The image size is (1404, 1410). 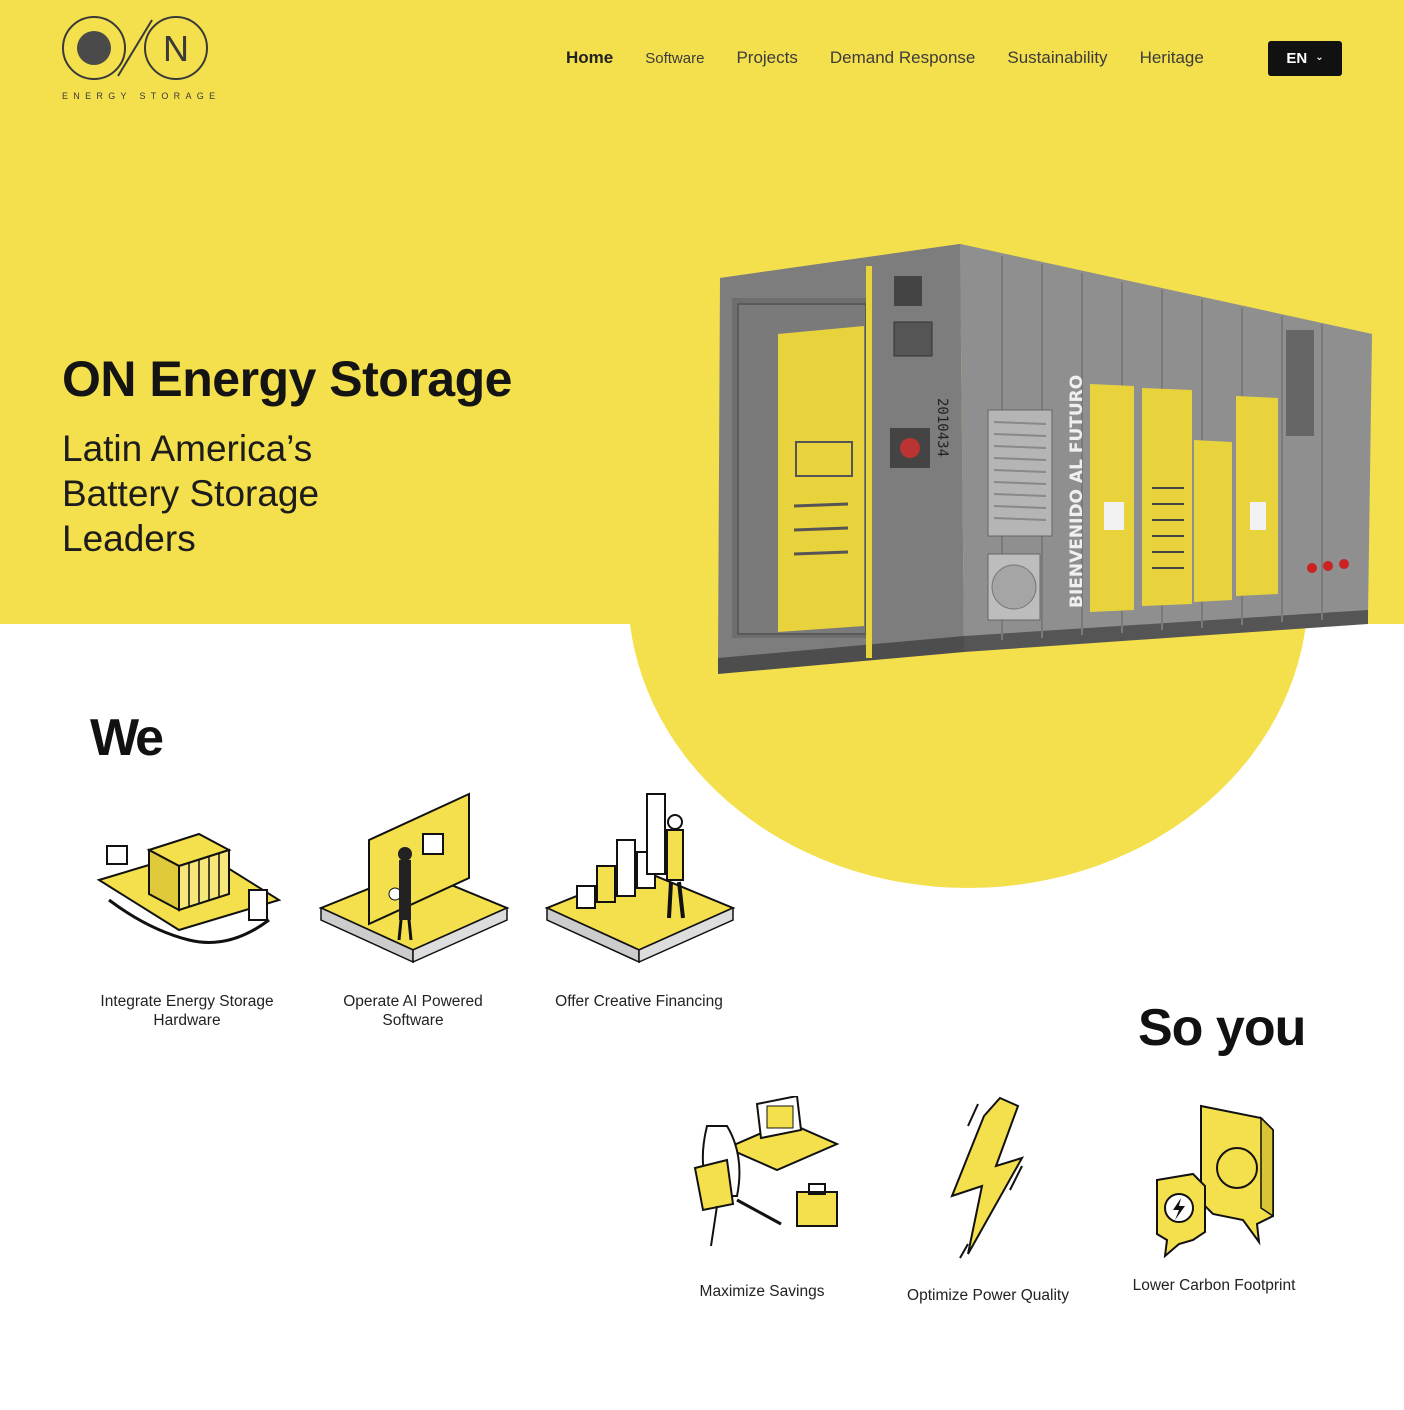 What do you see at coordinates (1045, 459) in the screenshot?
I see `battery-container-image: 2010434 BIENVENIDO AL FUTURO` at bounding box center [1045, 459].